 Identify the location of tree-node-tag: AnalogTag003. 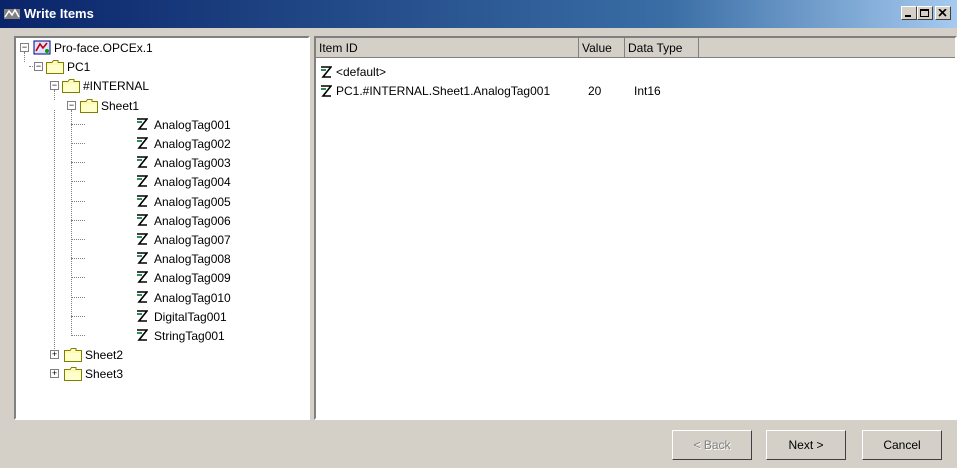
(192, 163).